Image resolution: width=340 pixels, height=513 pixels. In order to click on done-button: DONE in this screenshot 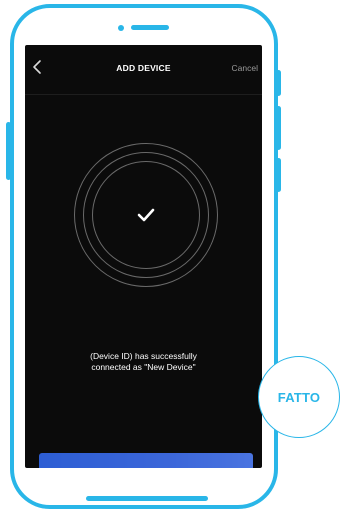, I will do `click(146, 460)`.